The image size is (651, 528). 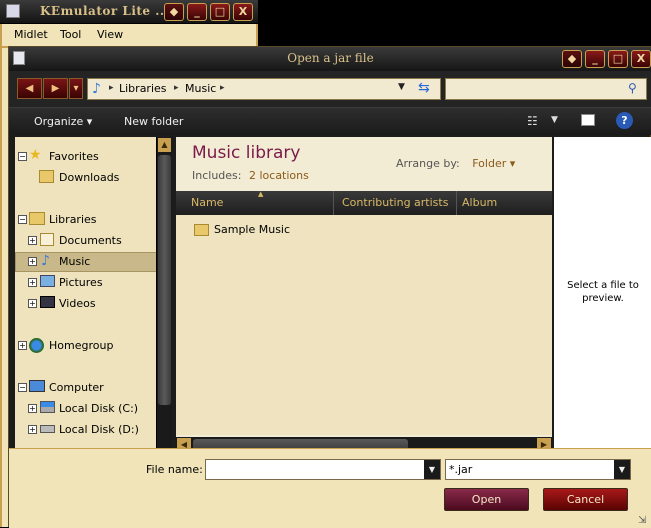 I want to click on preview-pane-icon, so click(x=588, y=120).